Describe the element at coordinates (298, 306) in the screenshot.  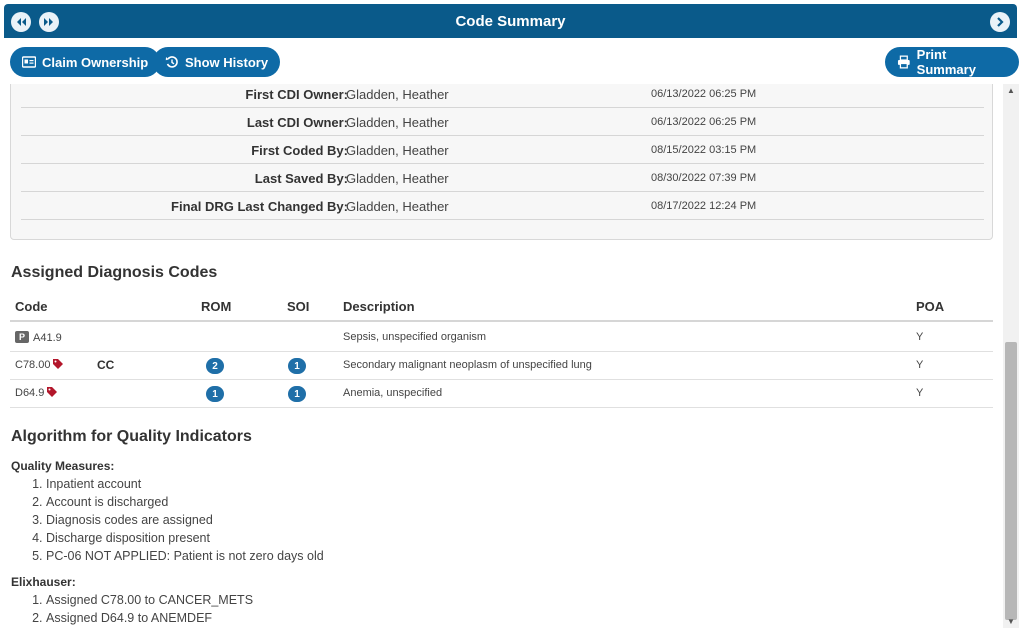
I see `col-soi: SOI` at that location.